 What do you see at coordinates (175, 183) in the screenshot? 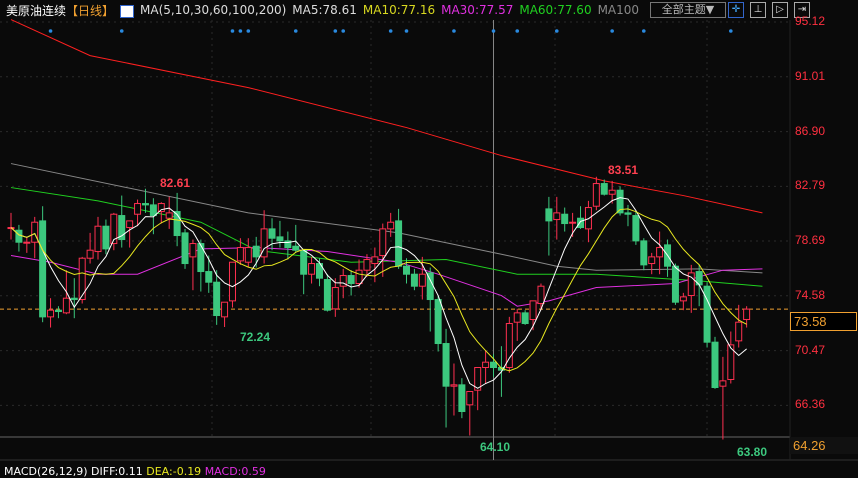
I see `high-annotation: 82.61` at bounding box center [175, 183].